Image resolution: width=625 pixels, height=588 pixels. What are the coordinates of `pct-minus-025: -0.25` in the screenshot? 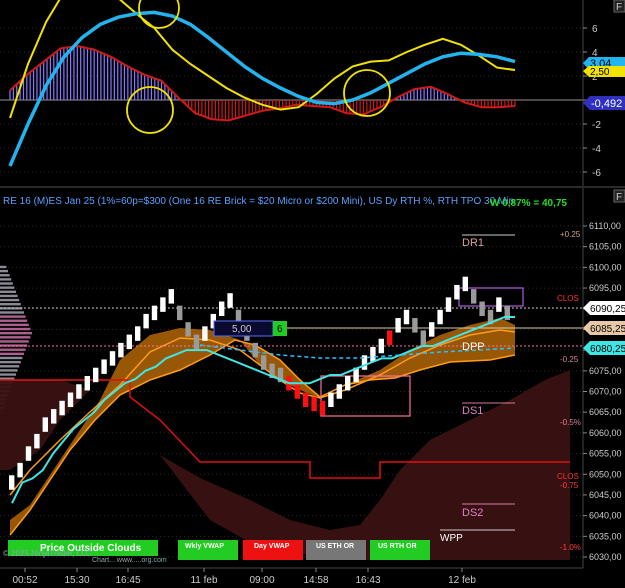 It's located at (569, 359).